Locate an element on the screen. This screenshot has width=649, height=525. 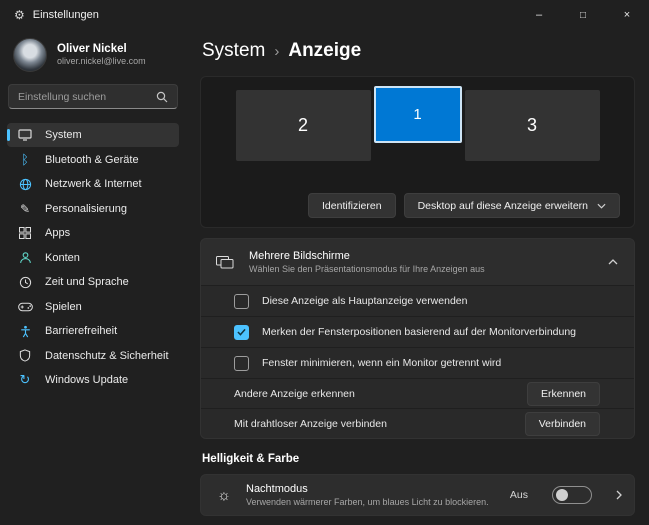
accessibility-icon is located at coordinates (25, 331).